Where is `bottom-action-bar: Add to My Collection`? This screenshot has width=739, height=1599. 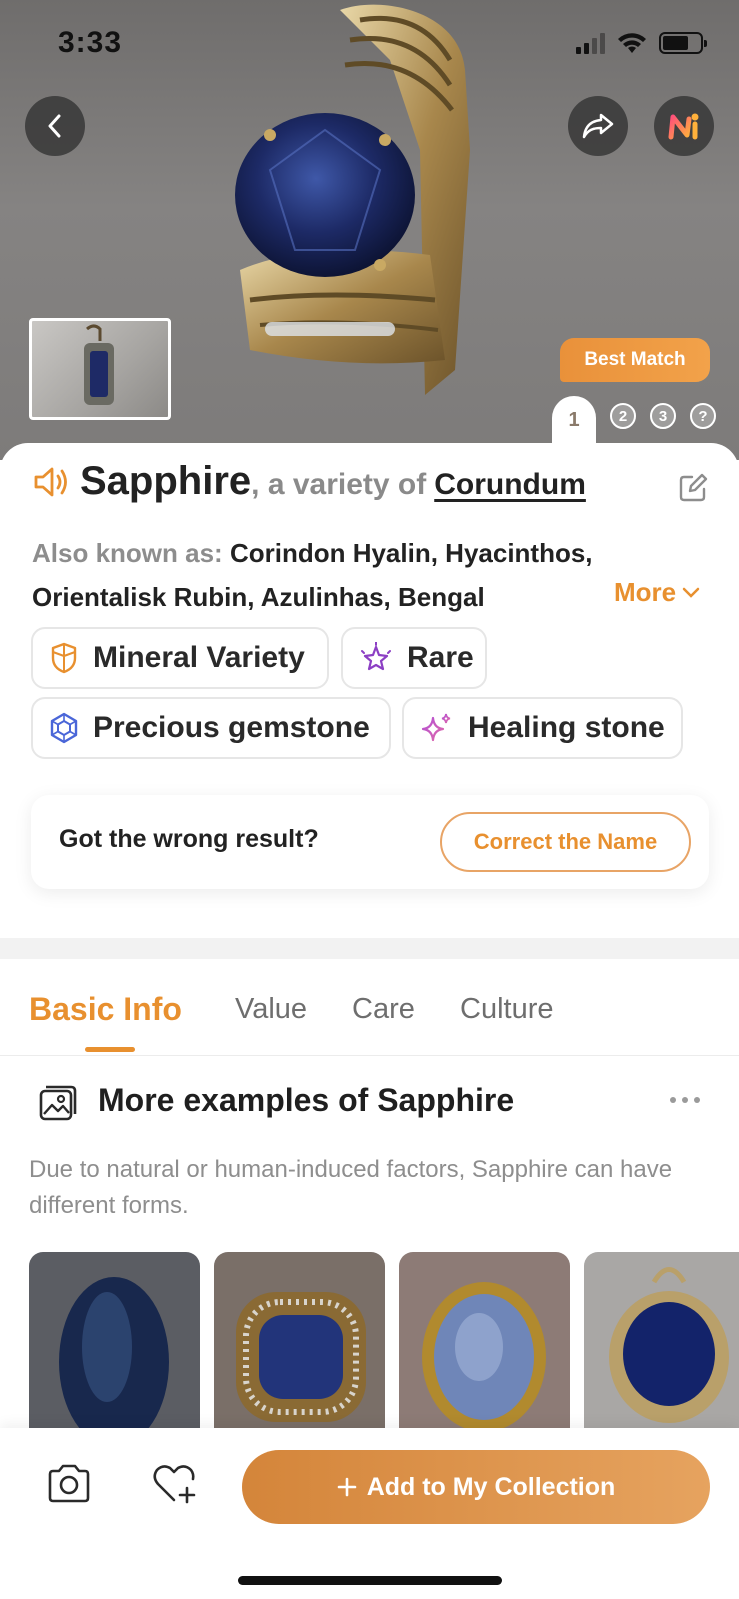 bottom-action-bar: Add to My Collection is located at coordinates (369, 1513).